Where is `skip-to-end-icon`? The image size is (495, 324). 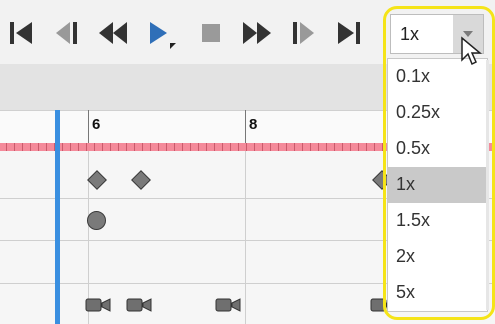
skip-to-end-icon is located at coordinates (349, 33).